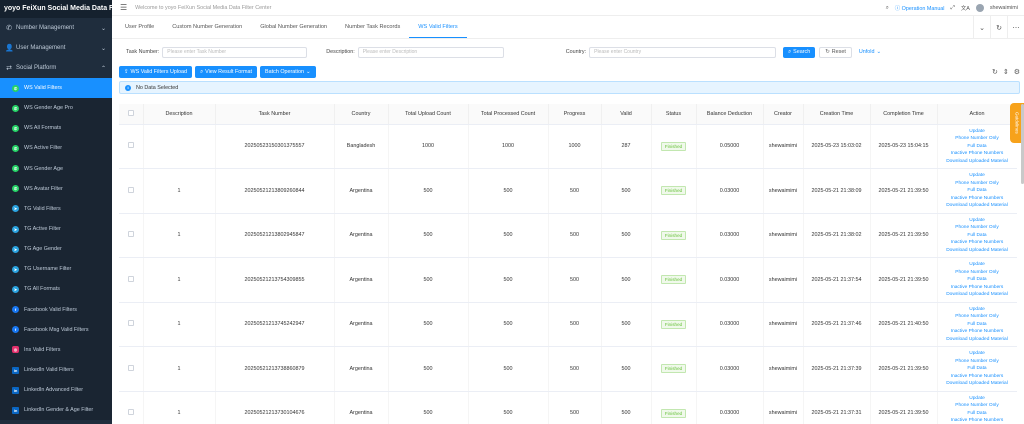 This screenshot has height=424, width=1024. What do you see at coordinates (56, 128) in the screenshot?
I see `sidebar-item: ✆ WS All Formats` at bounding box center [56, 128].